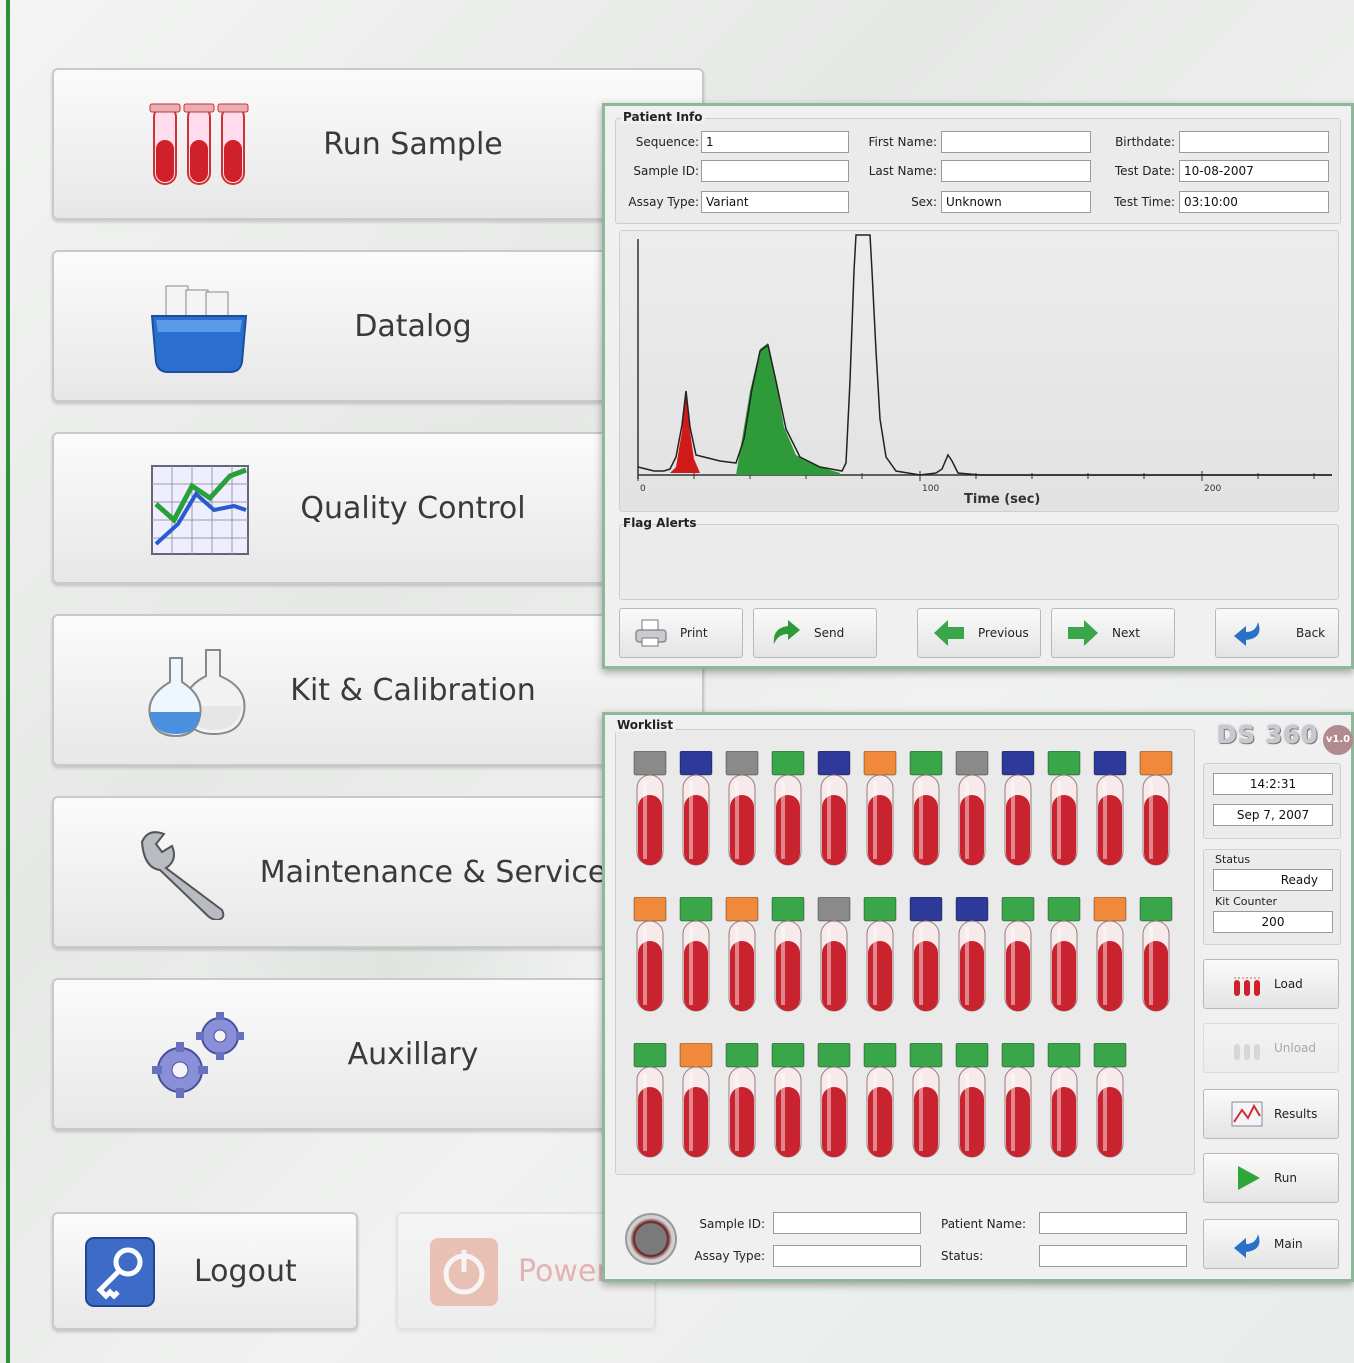 This screenshot has height=1363, width=1354. Describe the element at coordinates (829, 633) in the screenshot. I see `send-label: Send` at that location.